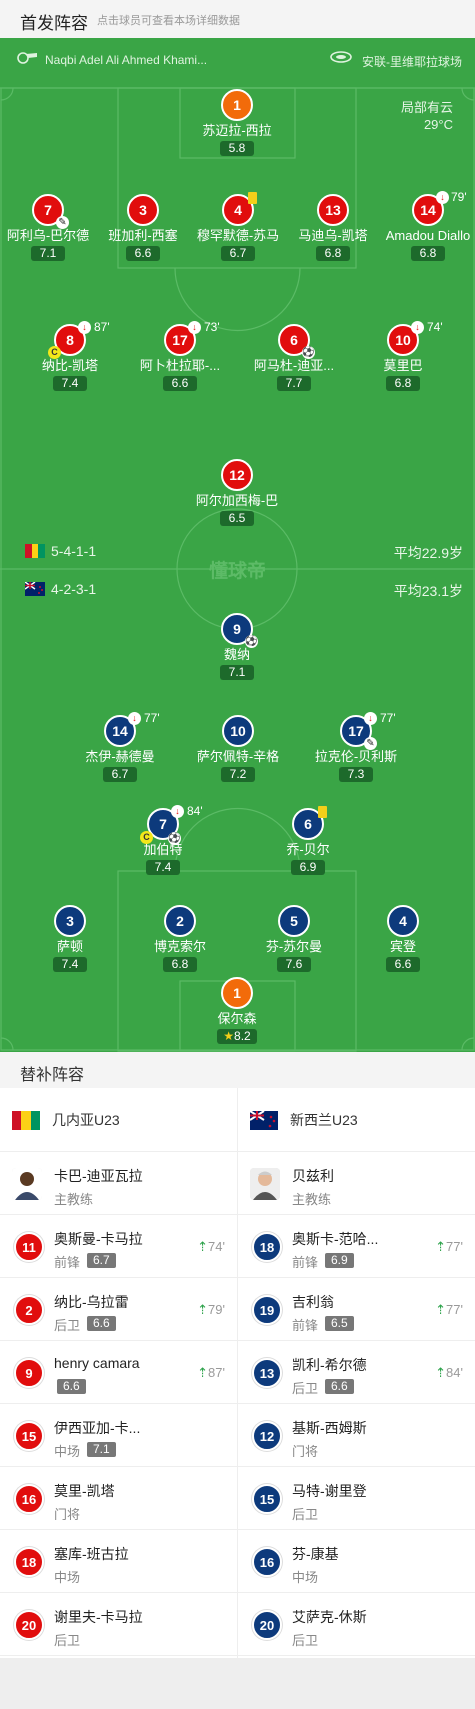  I want to click on away-player-5: 5 芬-苏尔曼 7.6, so click(294, 939).